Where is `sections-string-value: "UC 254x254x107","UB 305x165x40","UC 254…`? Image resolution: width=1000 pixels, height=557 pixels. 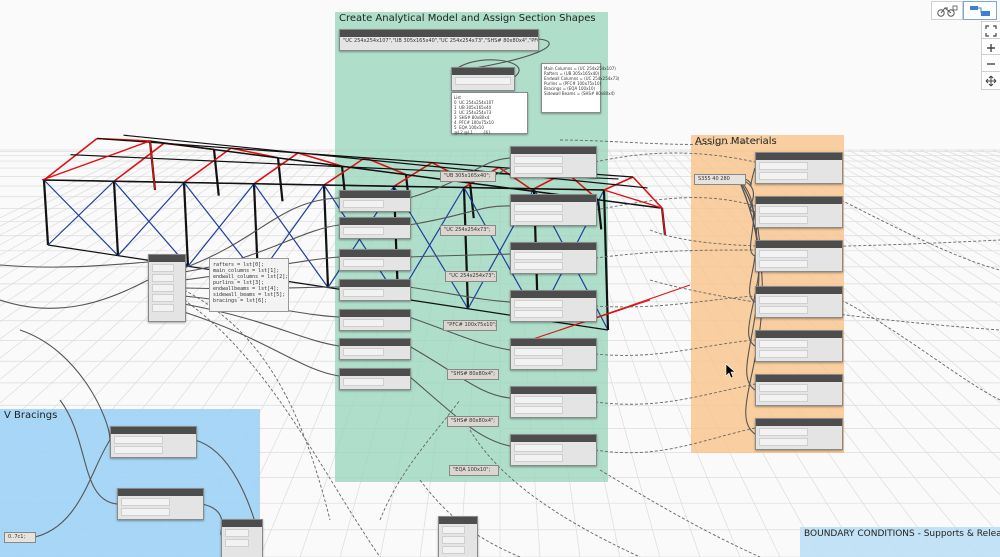 sections-string-value: "UC 254x254x107","UB 305x165x40","UC 254… is located at coordinates (440, 41).